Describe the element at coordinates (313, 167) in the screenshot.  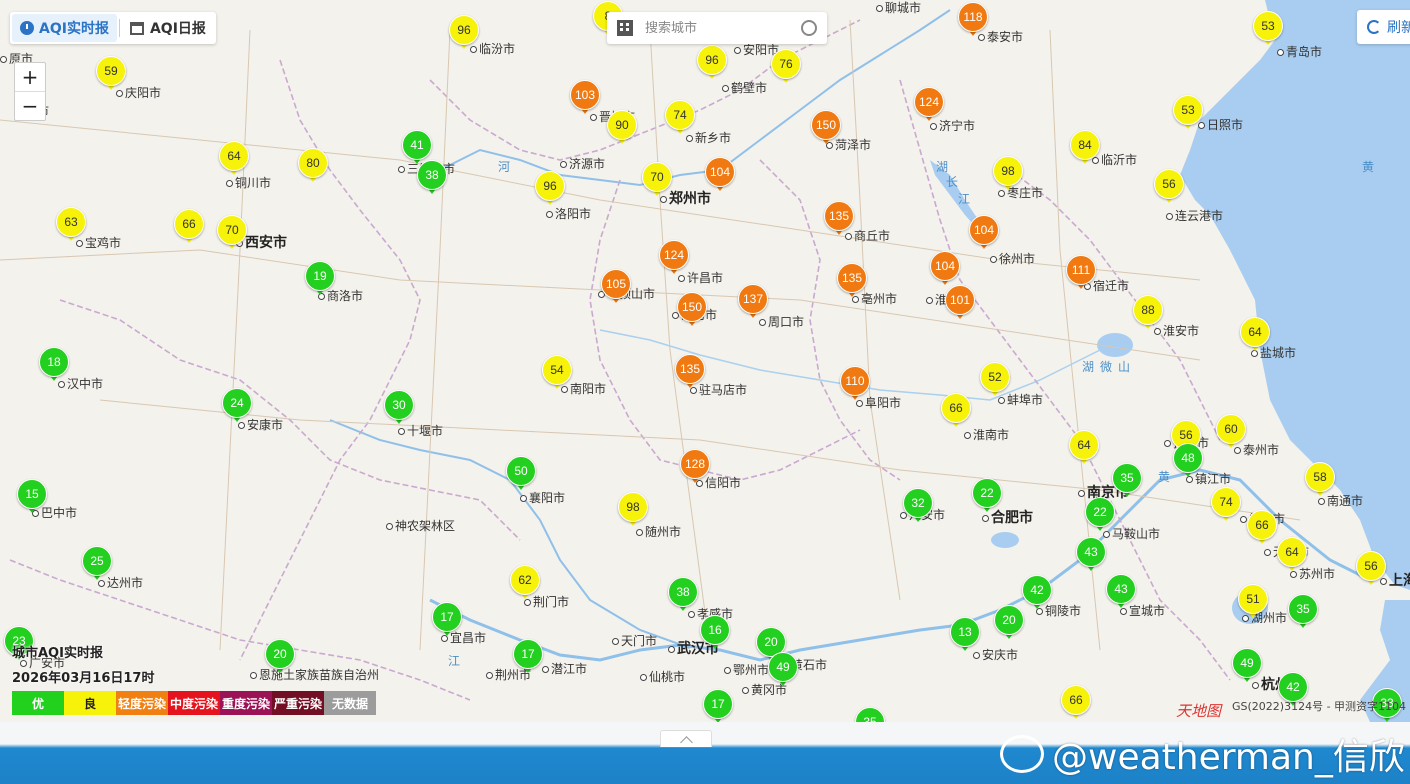
I see `aqi-marker: 80` at that location.